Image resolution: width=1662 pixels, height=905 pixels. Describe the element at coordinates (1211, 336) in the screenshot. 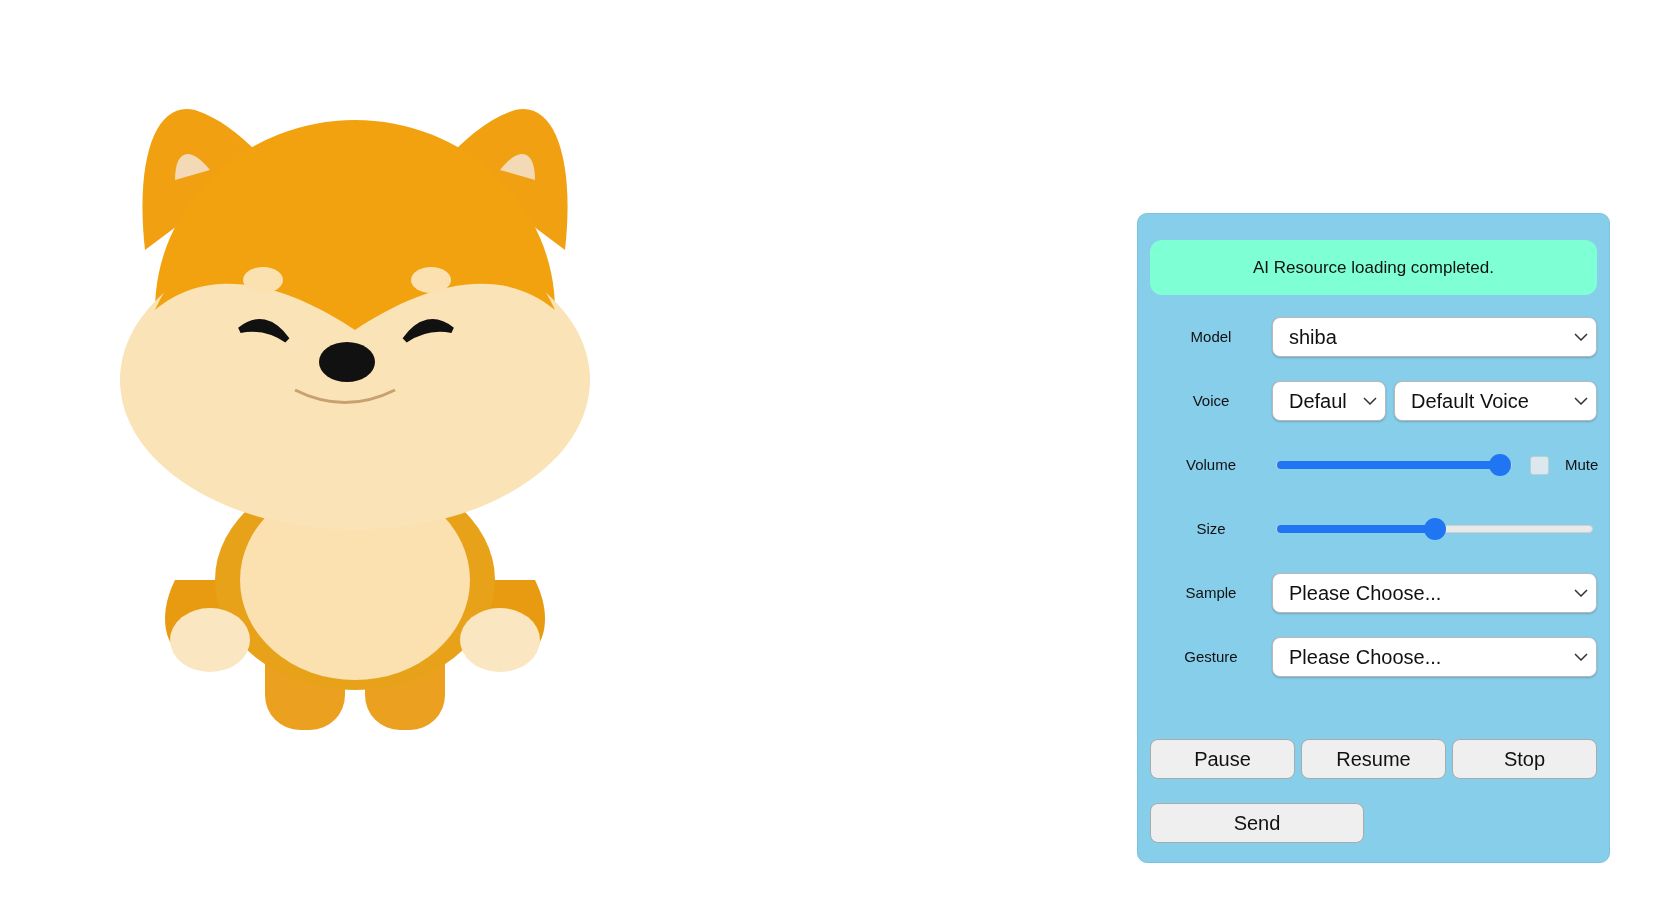

I see `field-label: Model` at that location.